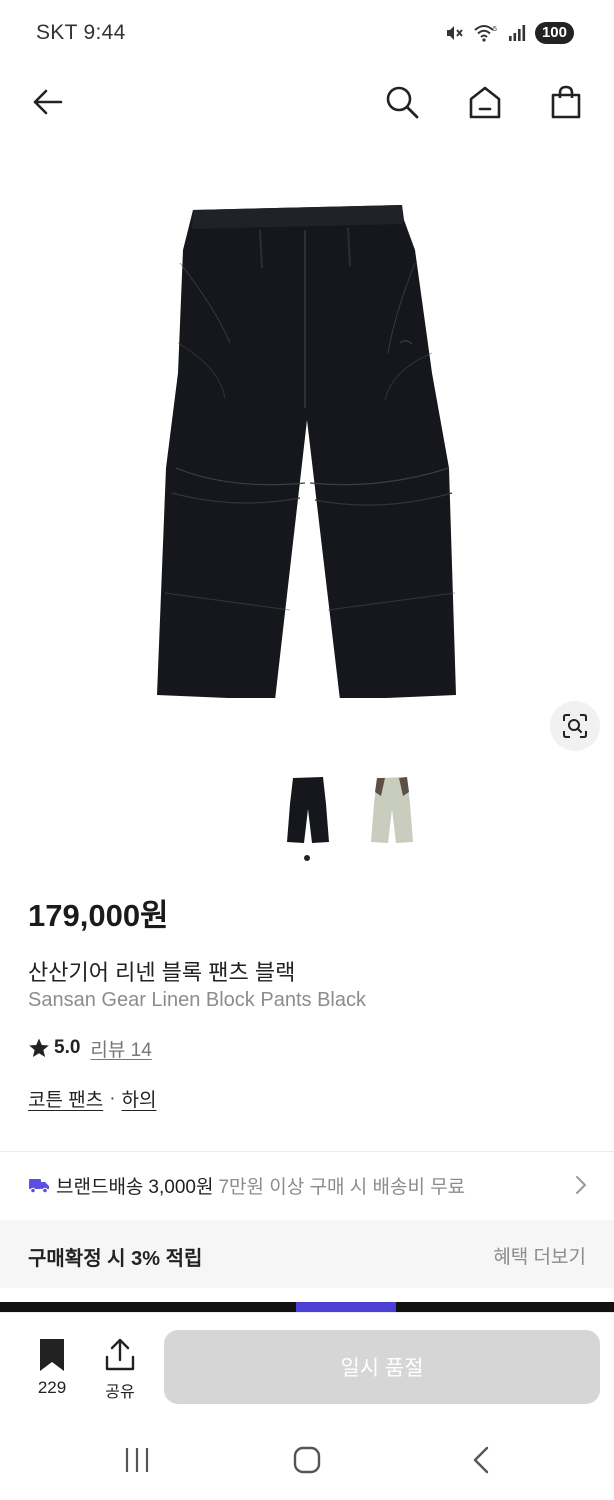 The image size is (614, 1500). Describe the element at coordinates (307, 1312) in the screenshot. I see `bottom-bar-divider` at that location.